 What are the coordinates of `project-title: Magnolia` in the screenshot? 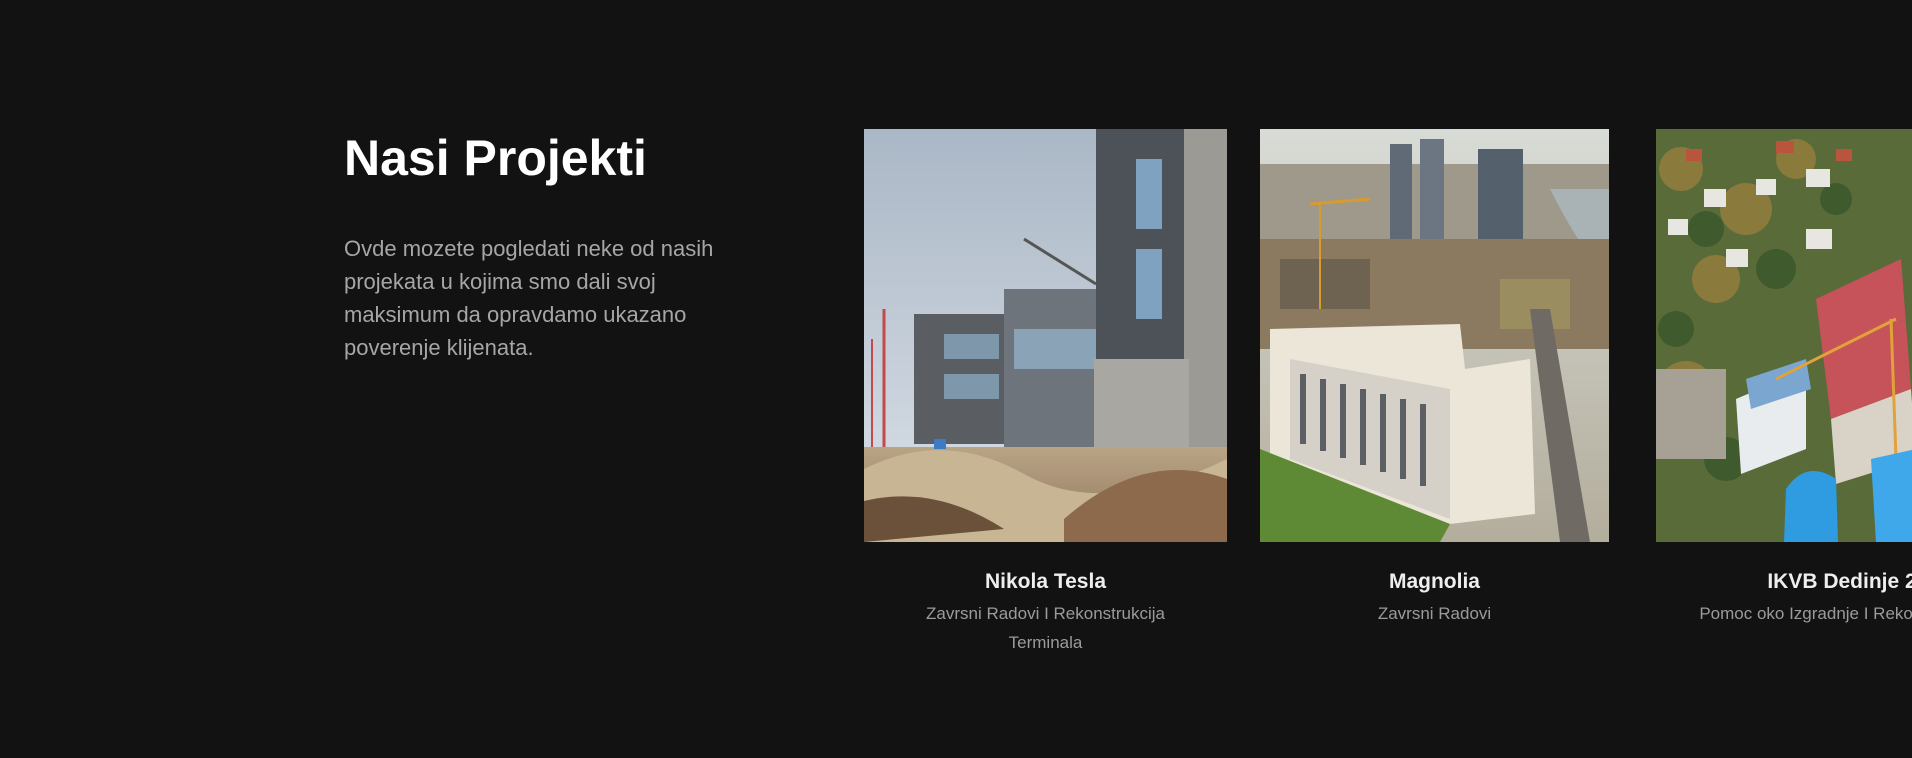 It's located at (1434, 582).